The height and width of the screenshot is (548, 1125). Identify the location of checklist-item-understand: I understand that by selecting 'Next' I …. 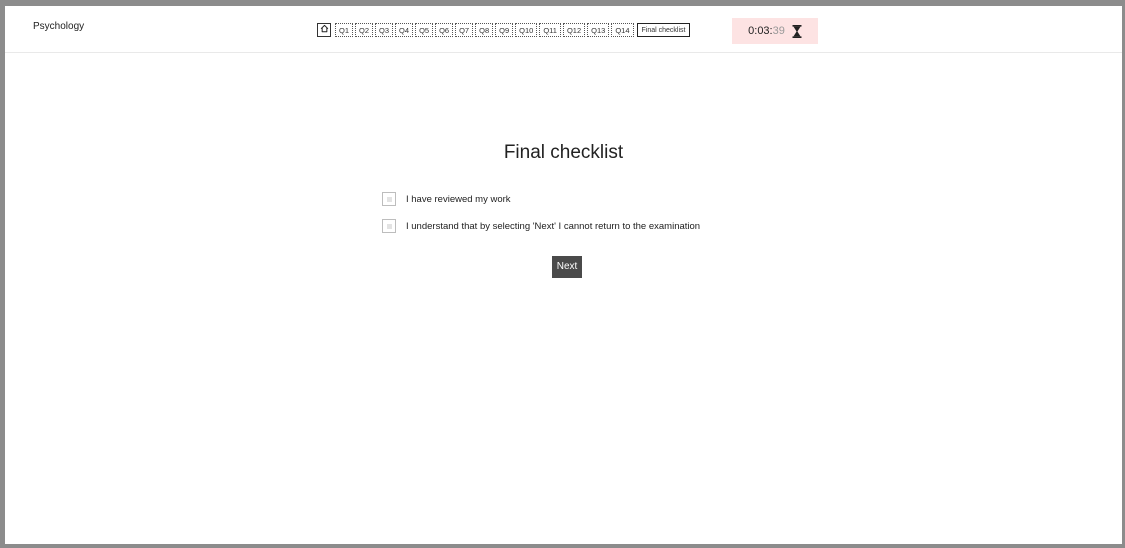
(541, 226).